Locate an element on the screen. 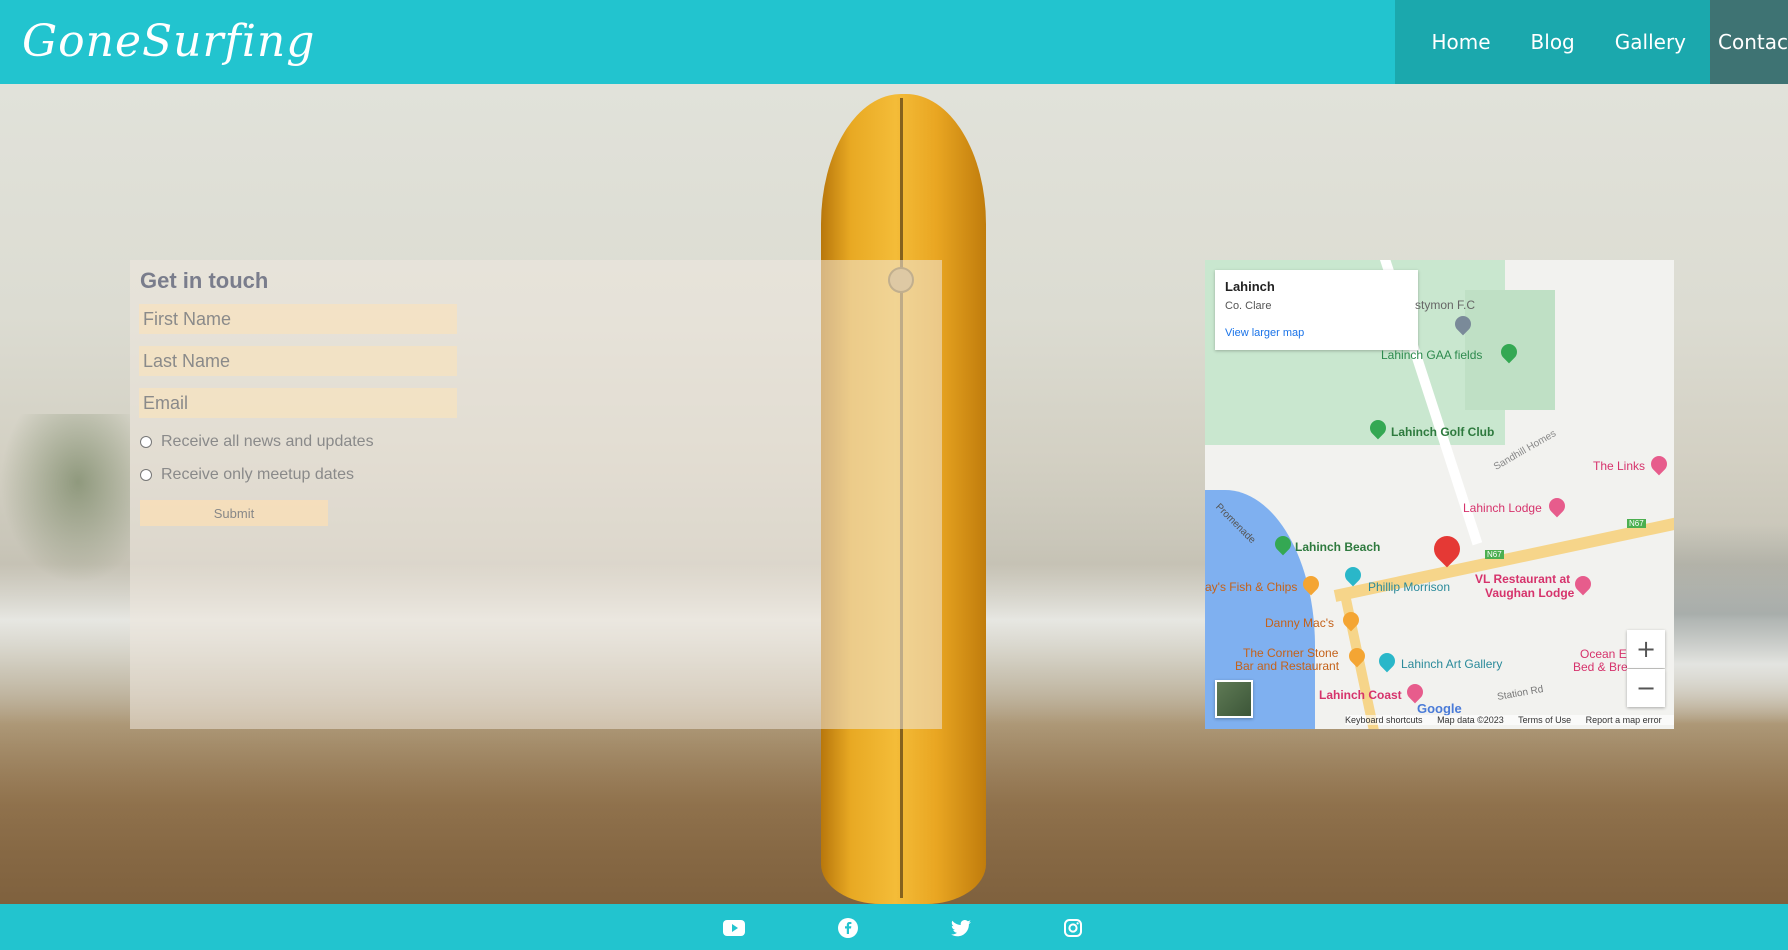 This screenshot has height=950, width=1788. map-label: Lahinch GAA fields is located at coordinates (1432, 355).